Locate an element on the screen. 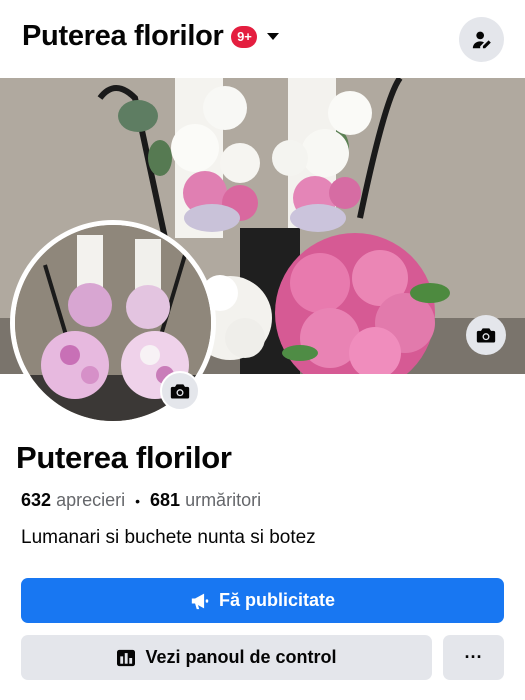  profile-name: Puterea florilor is located at coordinates (124, 457).